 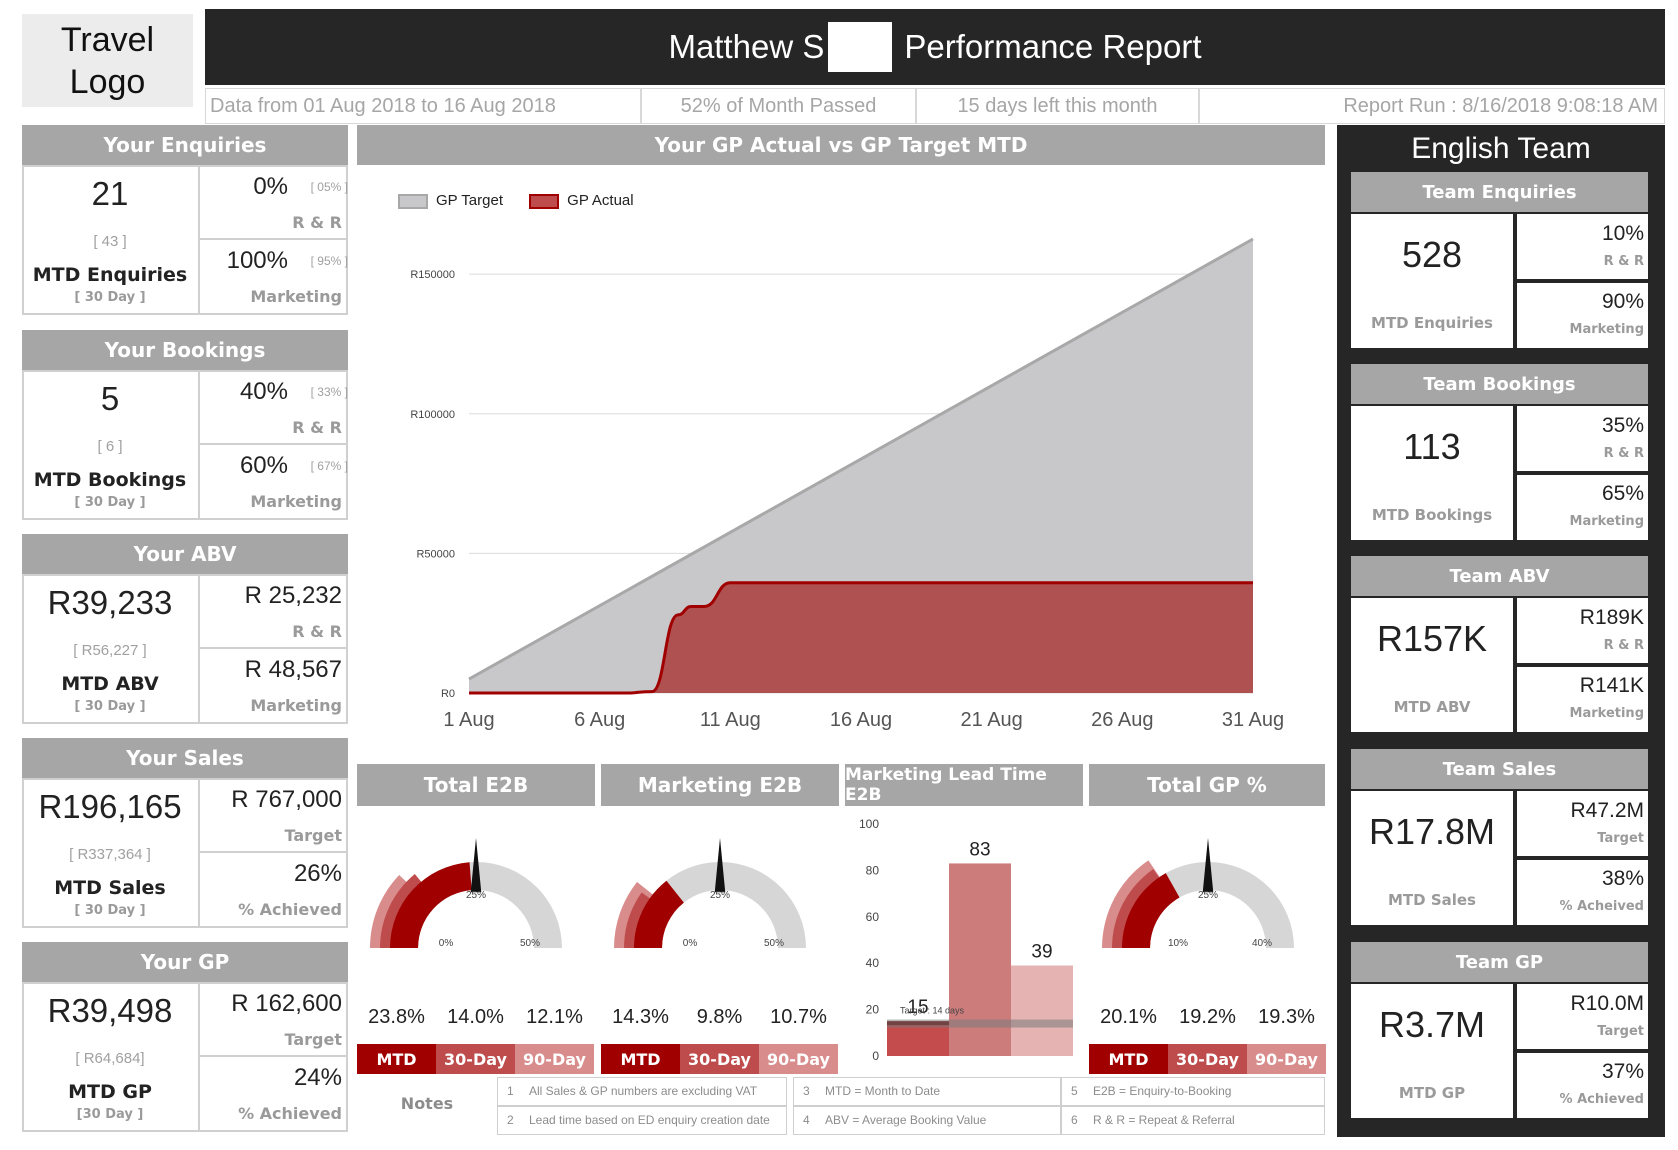 What do you see at coordinates (110, 854) in the screenshot?
I see `card-bracket: [ R337,364 ]` at bounding box center [110, 854].